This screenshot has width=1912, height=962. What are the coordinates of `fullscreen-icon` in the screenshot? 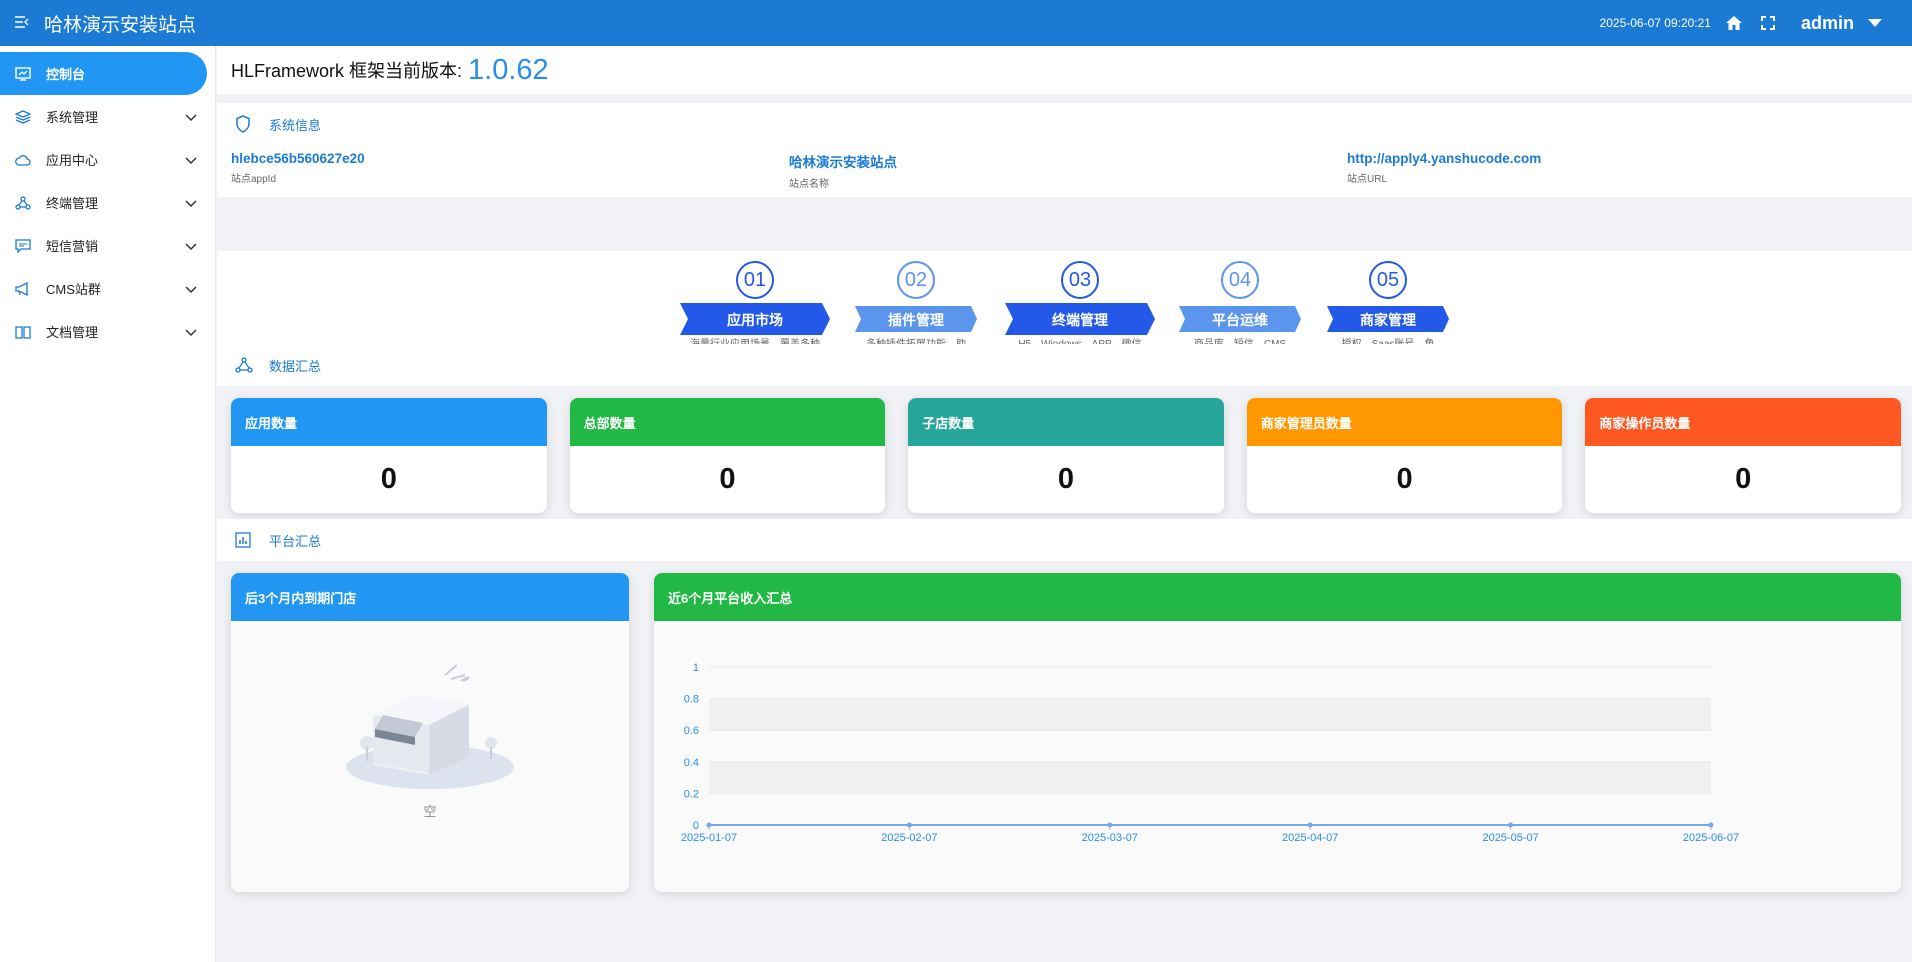 It's located at (1768, 23).